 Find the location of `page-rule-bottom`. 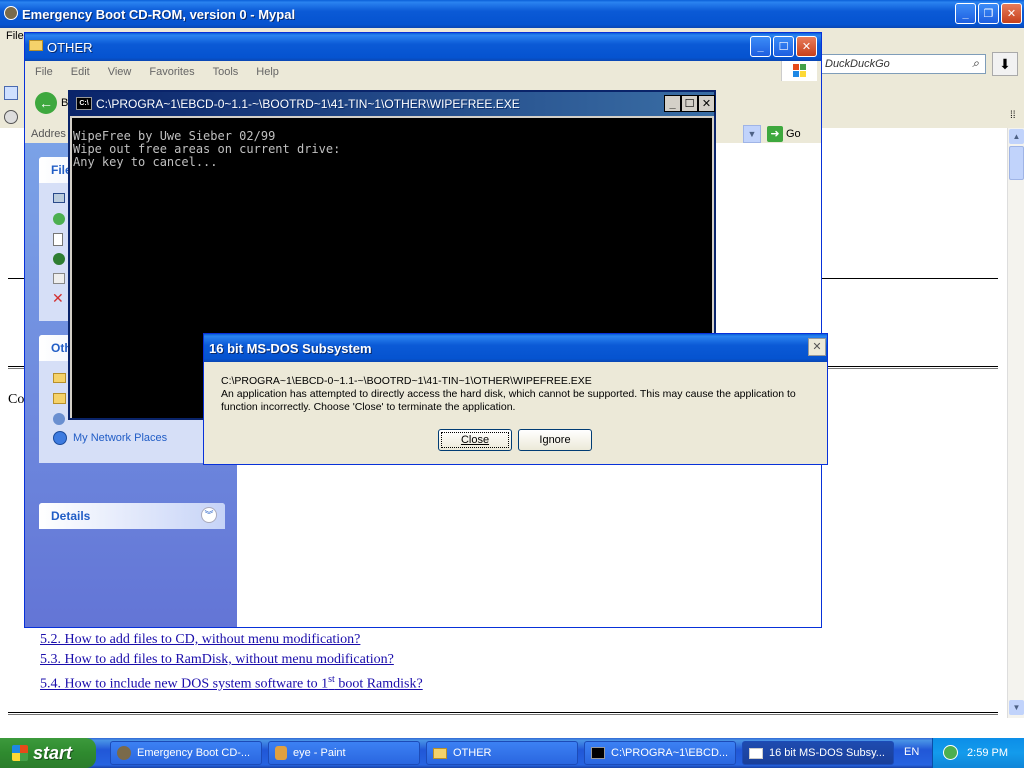

page-rule-bottom is located at coordinates (503, 713).